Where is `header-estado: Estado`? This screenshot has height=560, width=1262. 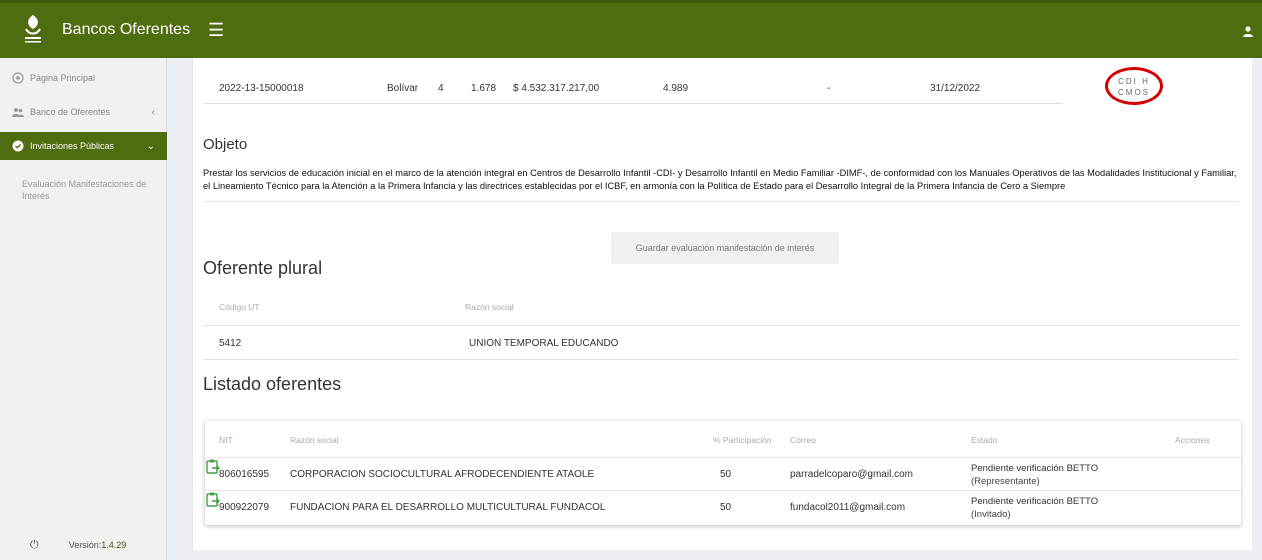 header-estado: Estado is located at coordinates (984, 440).